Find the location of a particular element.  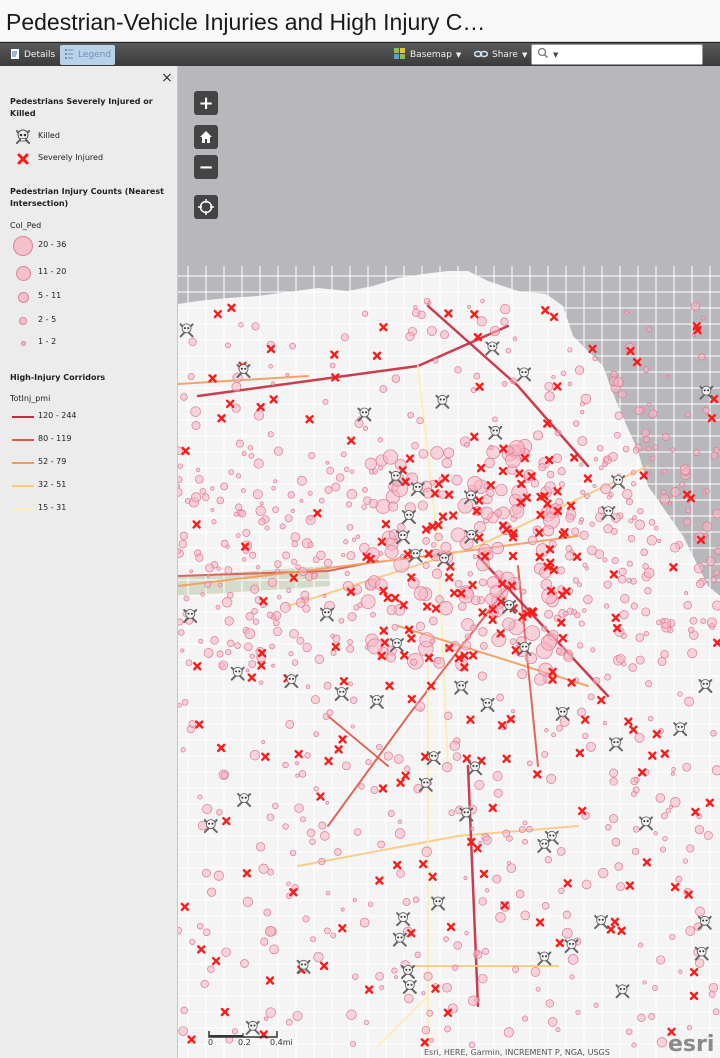

share-button: Share ▼ is located at coordinates (500, 55).